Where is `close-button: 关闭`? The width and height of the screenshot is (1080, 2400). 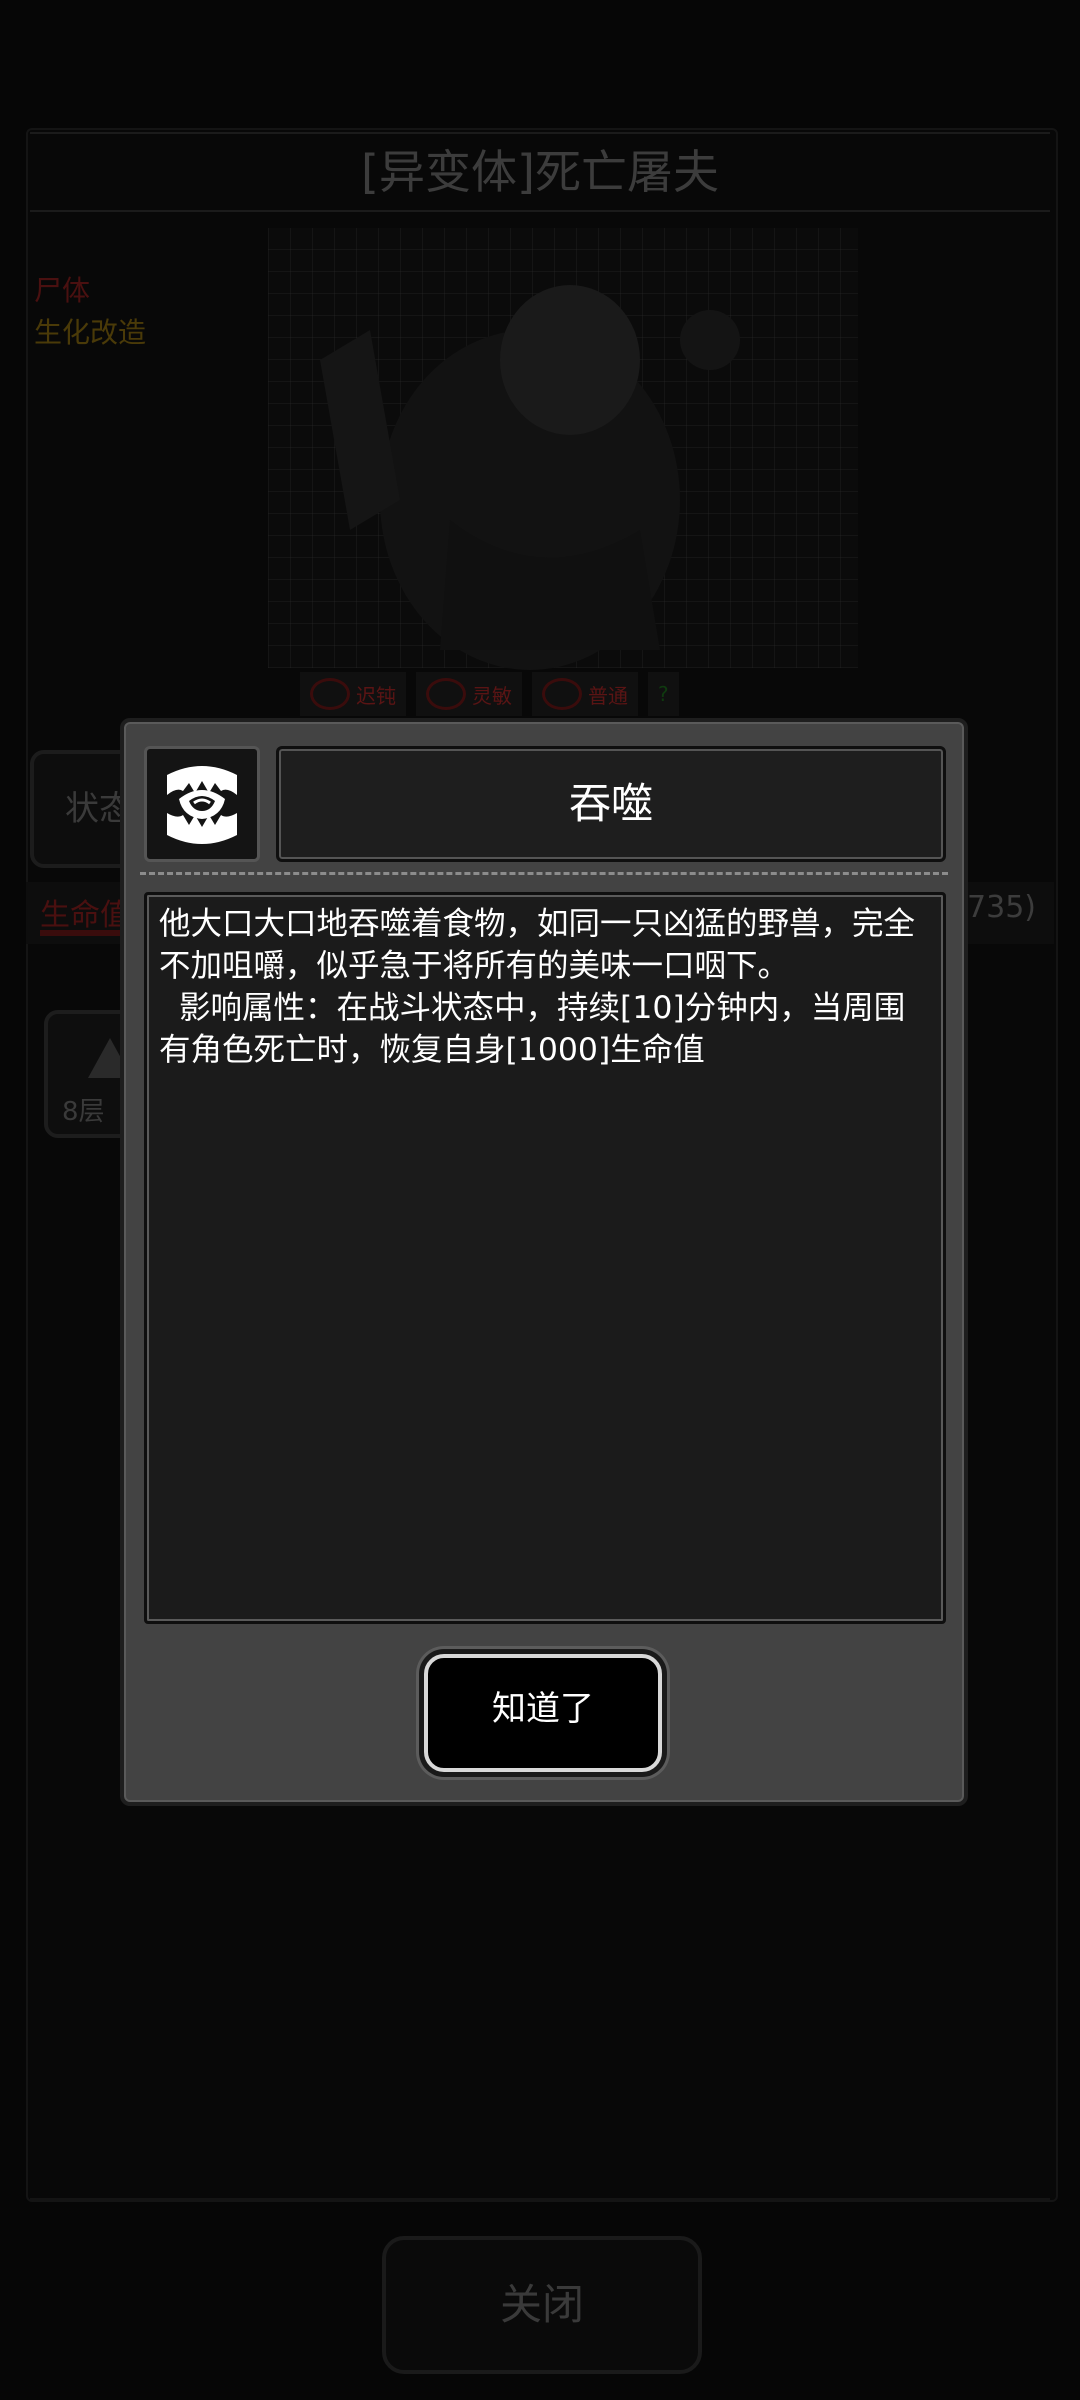
close-button: 关闭 is located at coordinates (542, 2305).